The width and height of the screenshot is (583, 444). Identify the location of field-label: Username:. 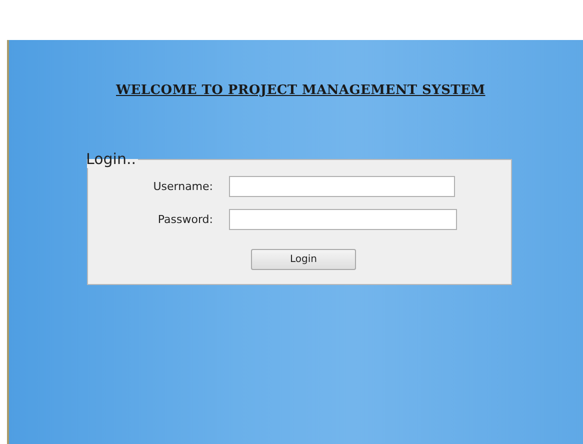
(182, 186).